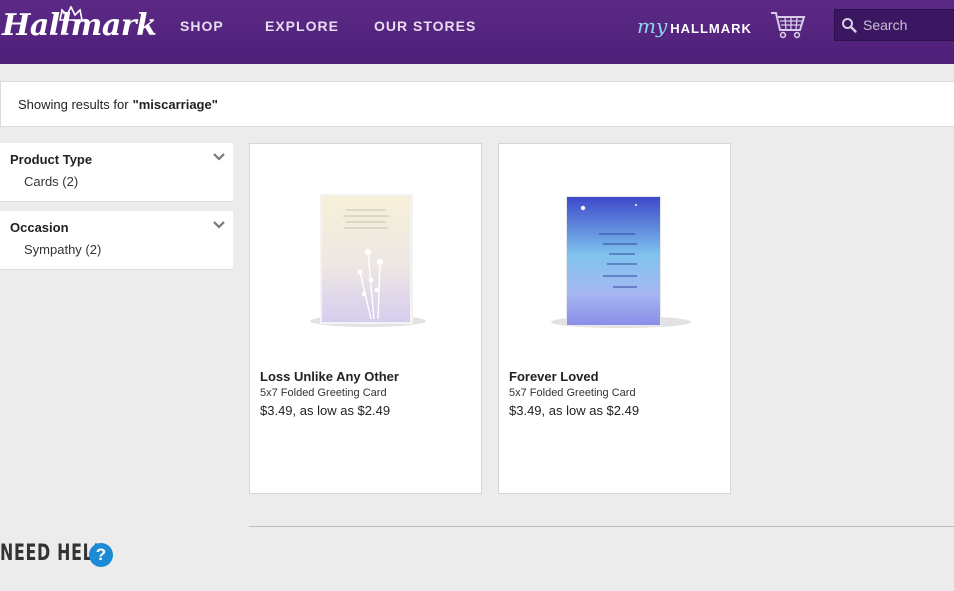 The height and width of the screenshot is (591, 954). I want to click on section-divider, so click(601, 526).